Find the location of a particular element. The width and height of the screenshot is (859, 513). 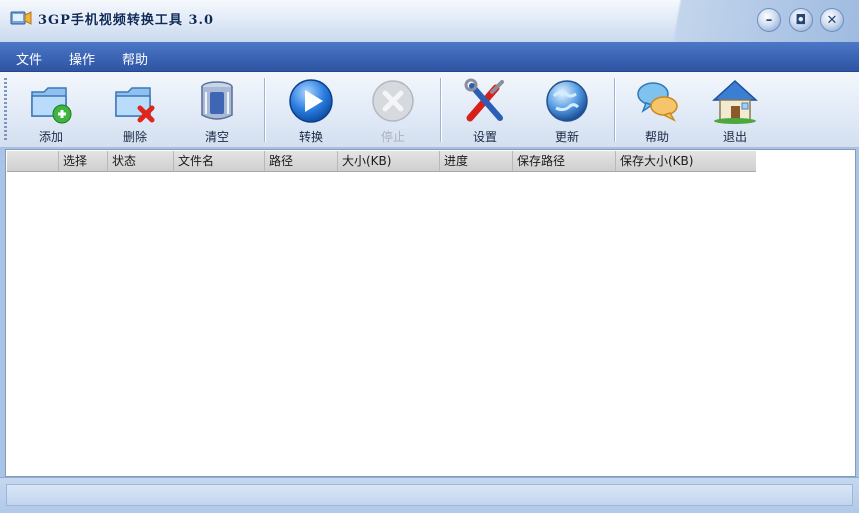

column-header-select: 选择 is located at coordinates (83, 161).